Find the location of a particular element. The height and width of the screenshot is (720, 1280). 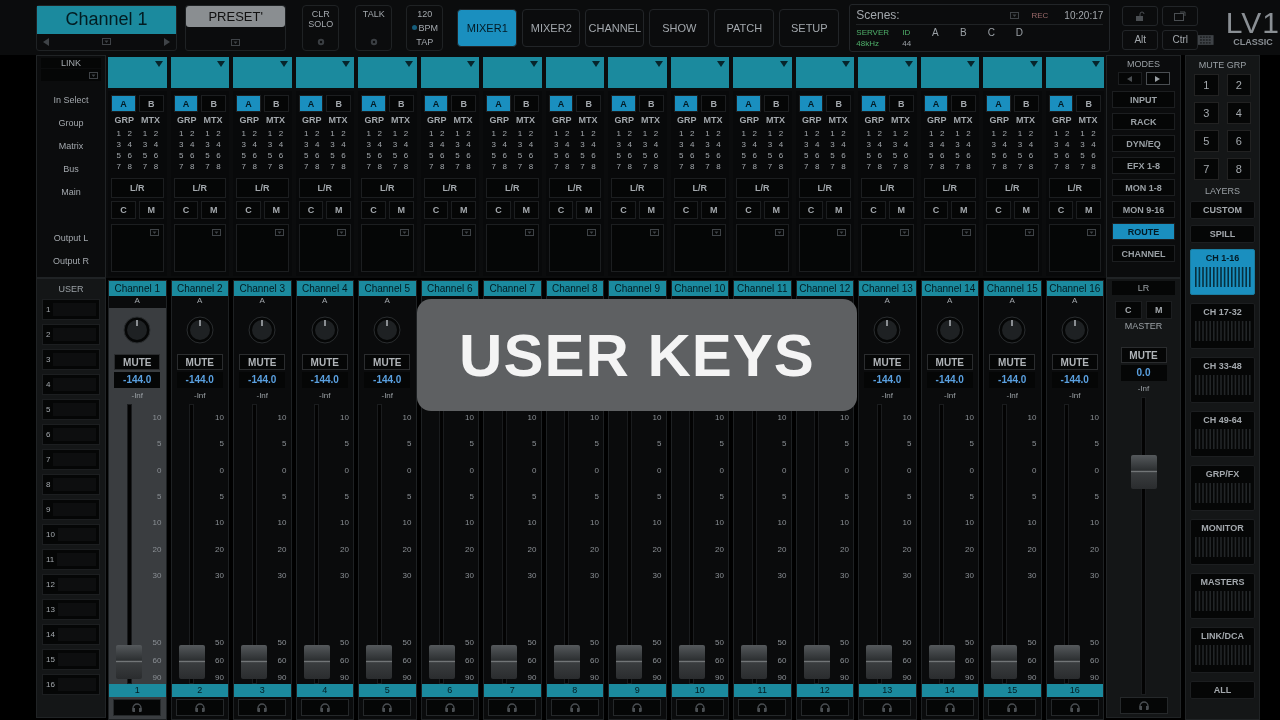

mode-button: DYN/EQ is located at coordinates (1143, 143).